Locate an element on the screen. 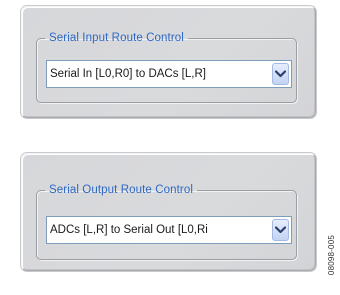 This screenshot has width=340, height=295. figure-code: 08098-005 is located at coordinates (331, 254).